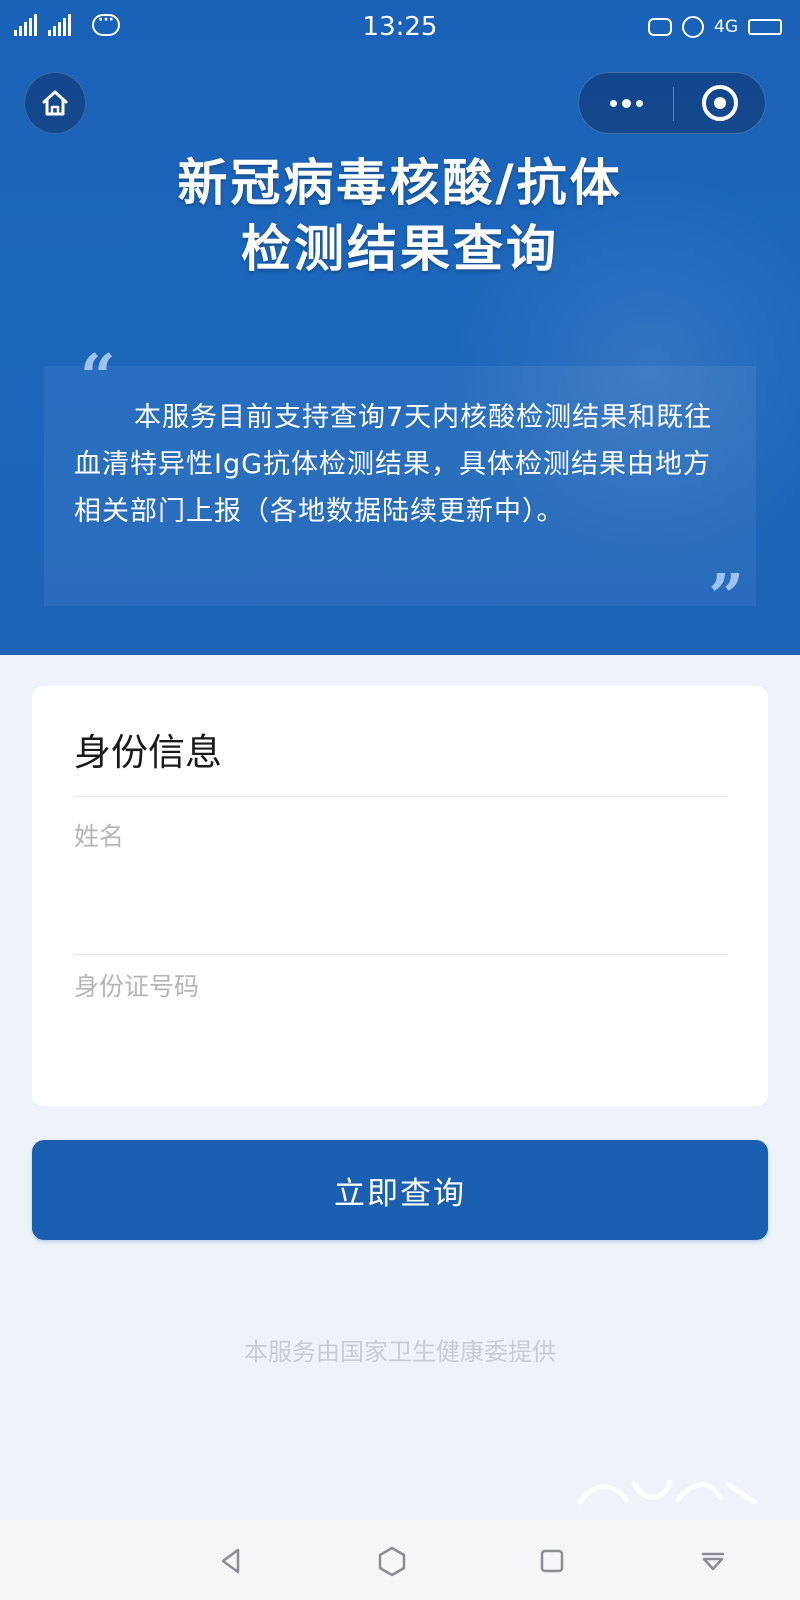 This screenshot has height=1600, width=800. What do you see at coordinates (400, 249) in the screenshot?
I see `title-line-2: 检测结果查询` at bounding box center [400, 249].